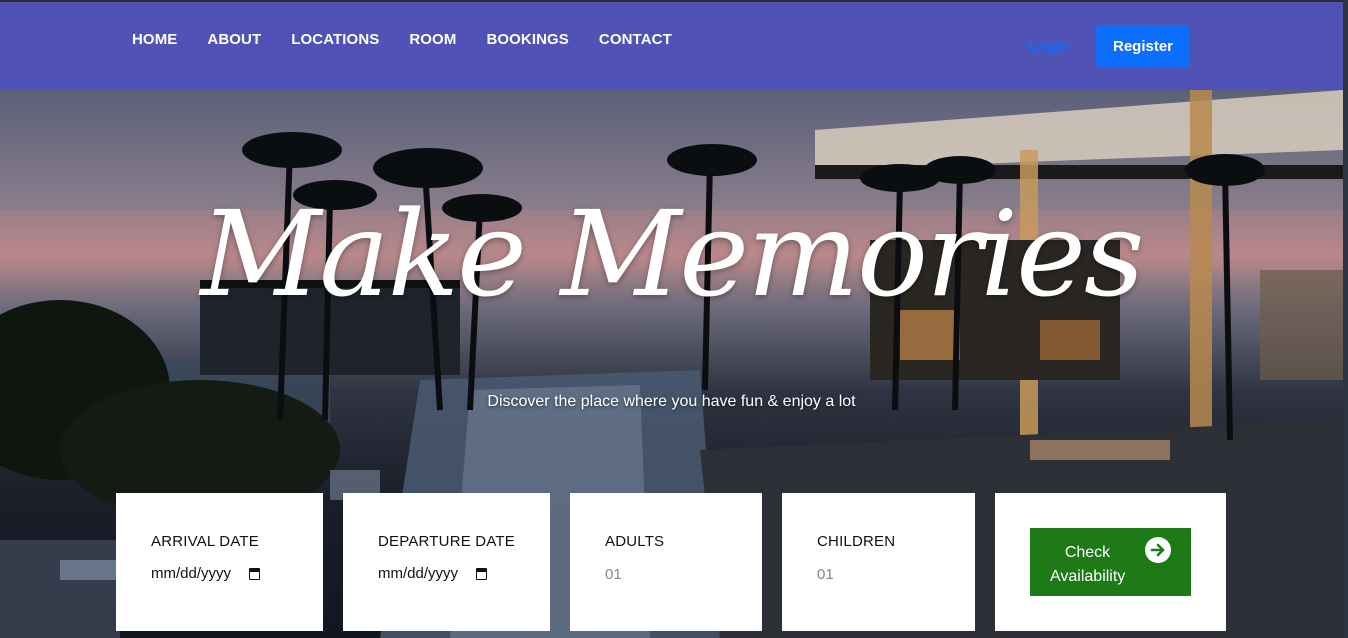  I want to click on nav-contact-link: CONTACT, so click(635, 39).